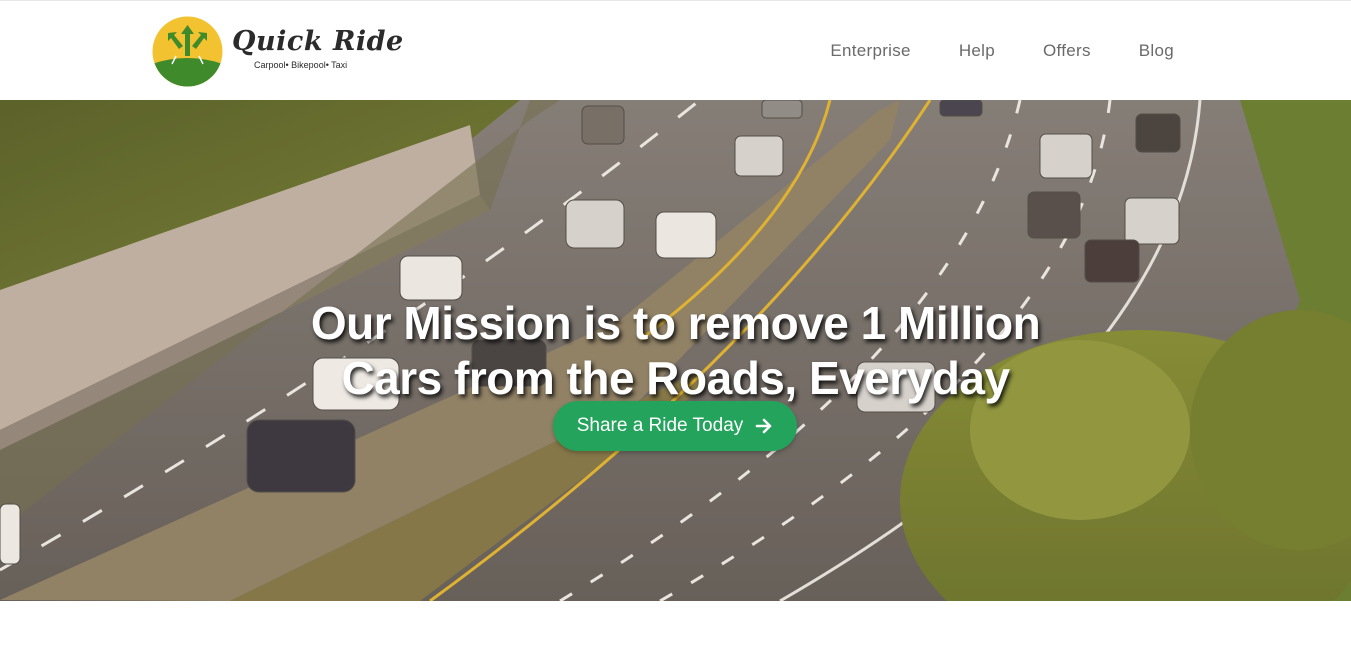  I want to click on arrow-right-icon, so click(763, 426).